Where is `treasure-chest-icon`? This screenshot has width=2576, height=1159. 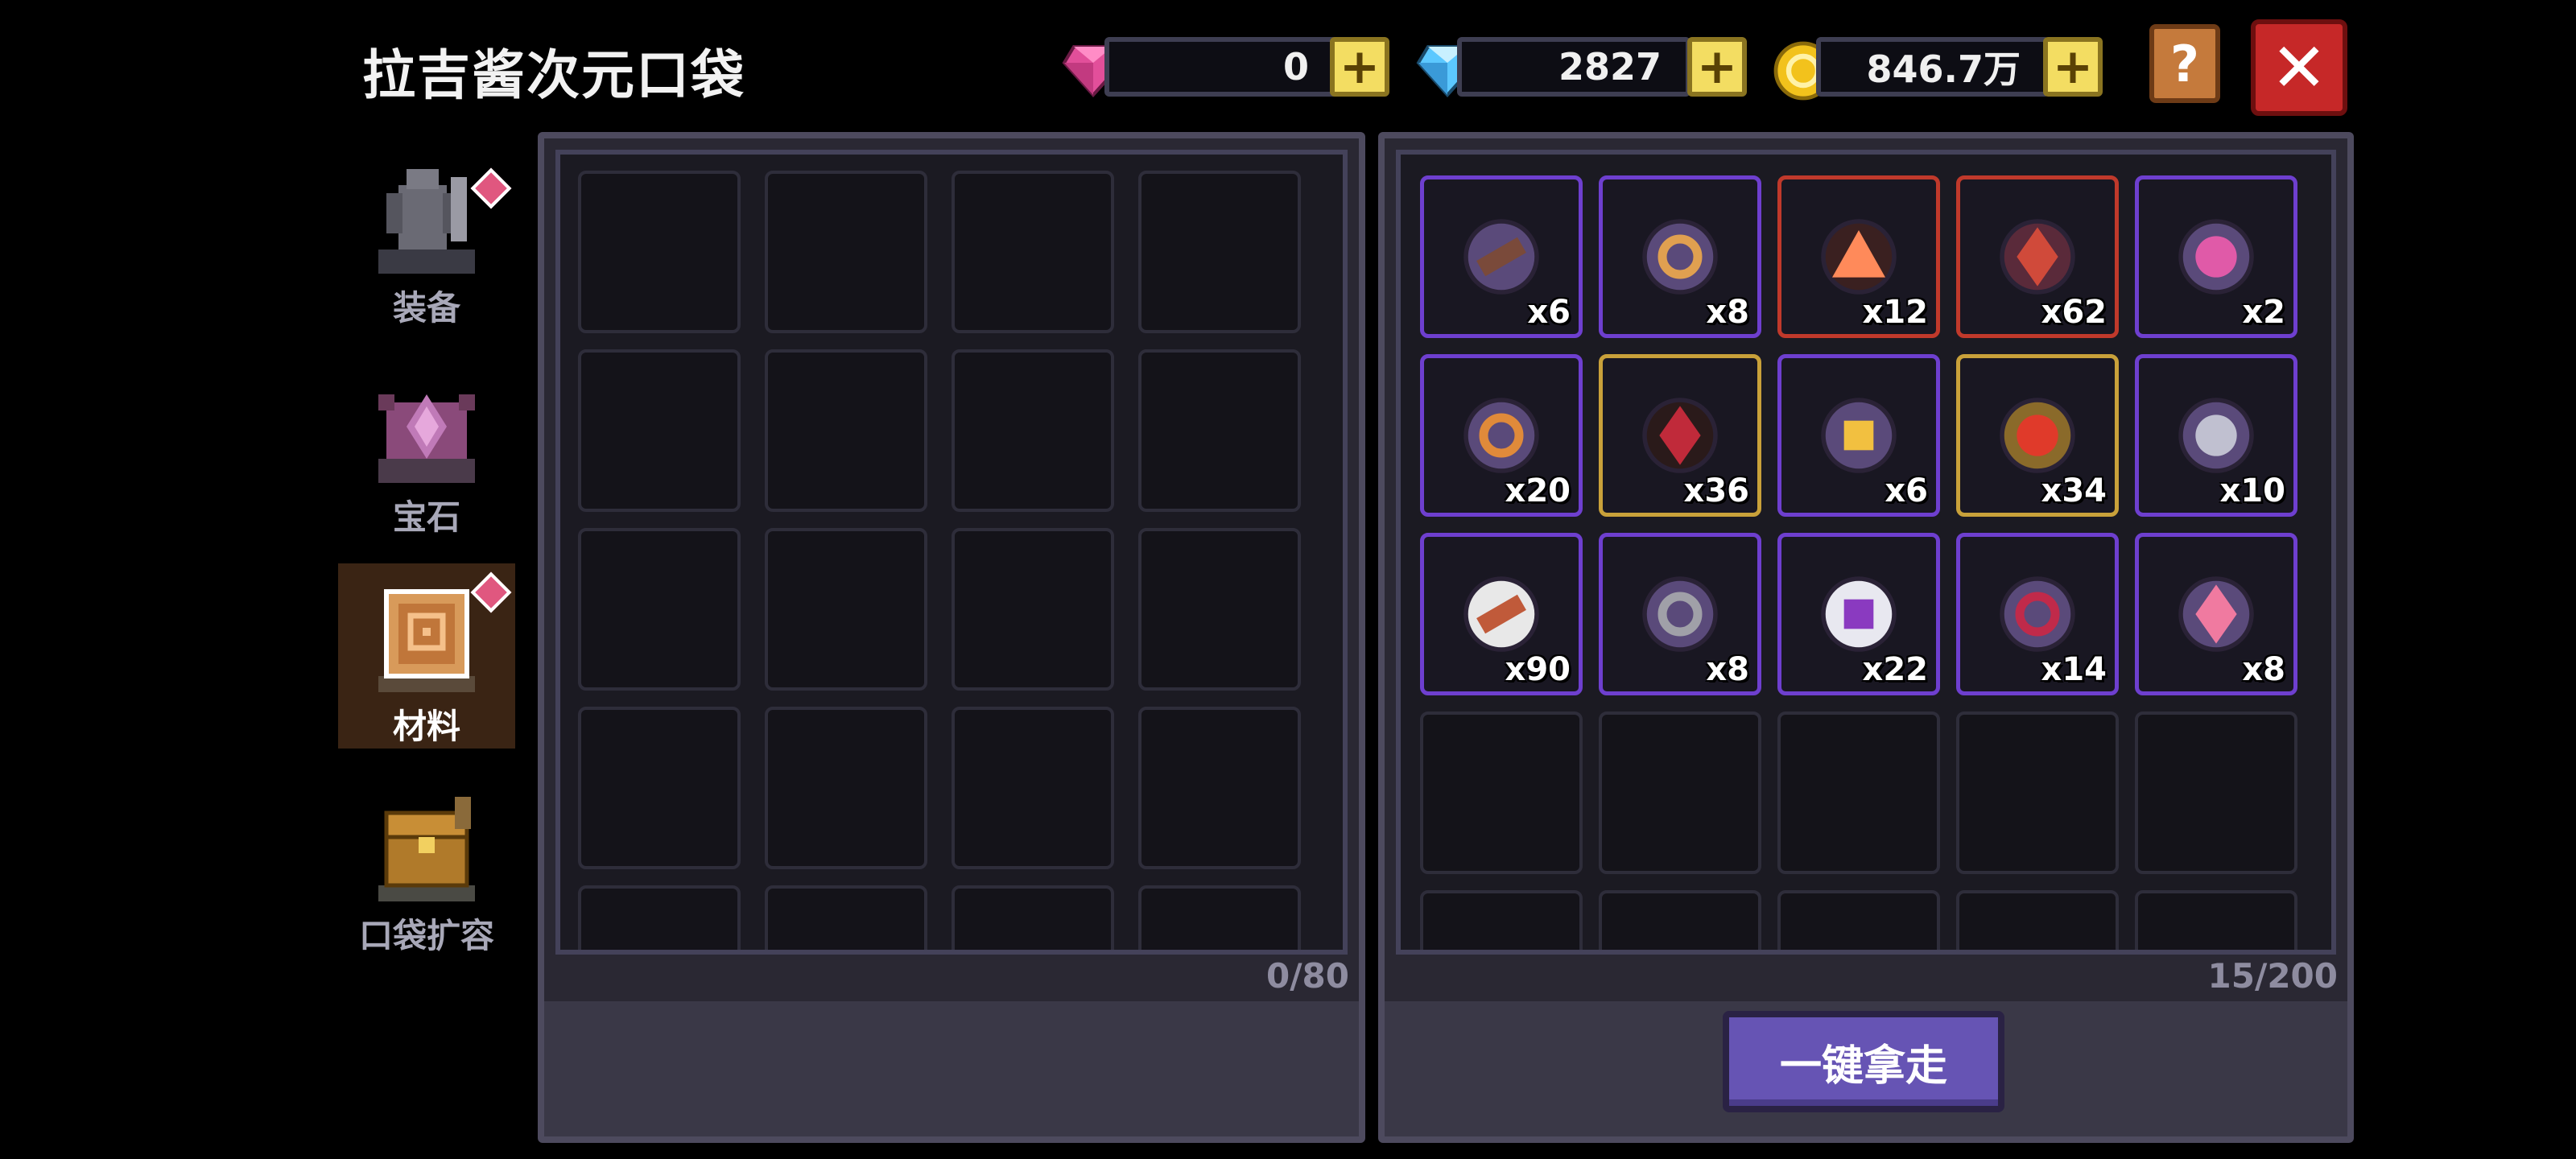
treasure-chest-icon is located at coordinates (426, 849).